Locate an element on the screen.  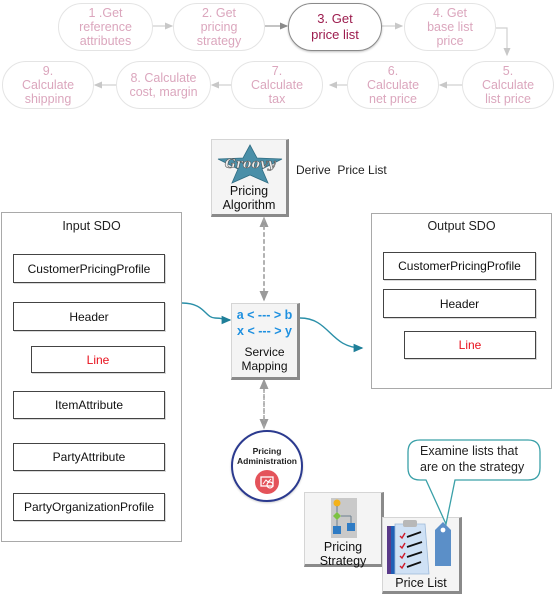
input-field-party-organization-profile: PartyOrganizationProfile is located at coordinates (89, 507).